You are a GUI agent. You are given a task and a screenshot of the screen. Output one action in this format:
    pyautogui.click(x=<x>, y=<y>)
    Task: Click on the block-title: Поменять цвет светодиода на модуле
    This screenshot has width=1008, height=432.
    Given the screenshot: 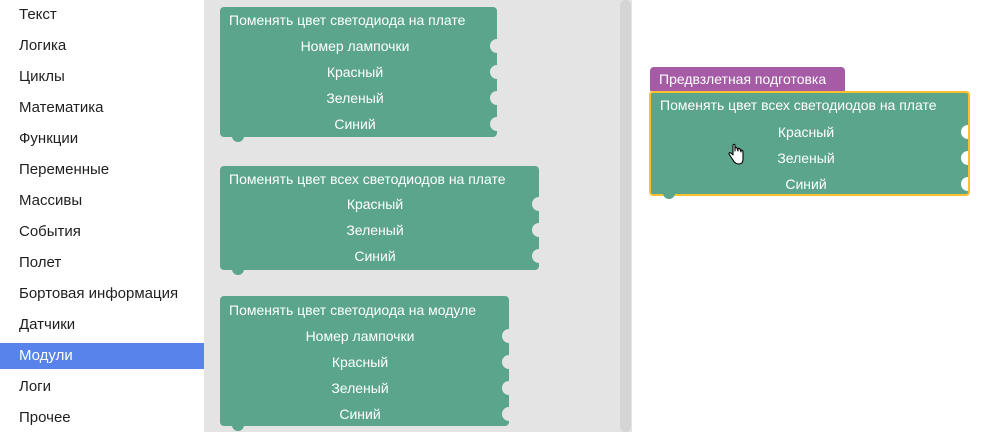 What is the action you would take?
    pyautogui.click(x=353, y=310)
    